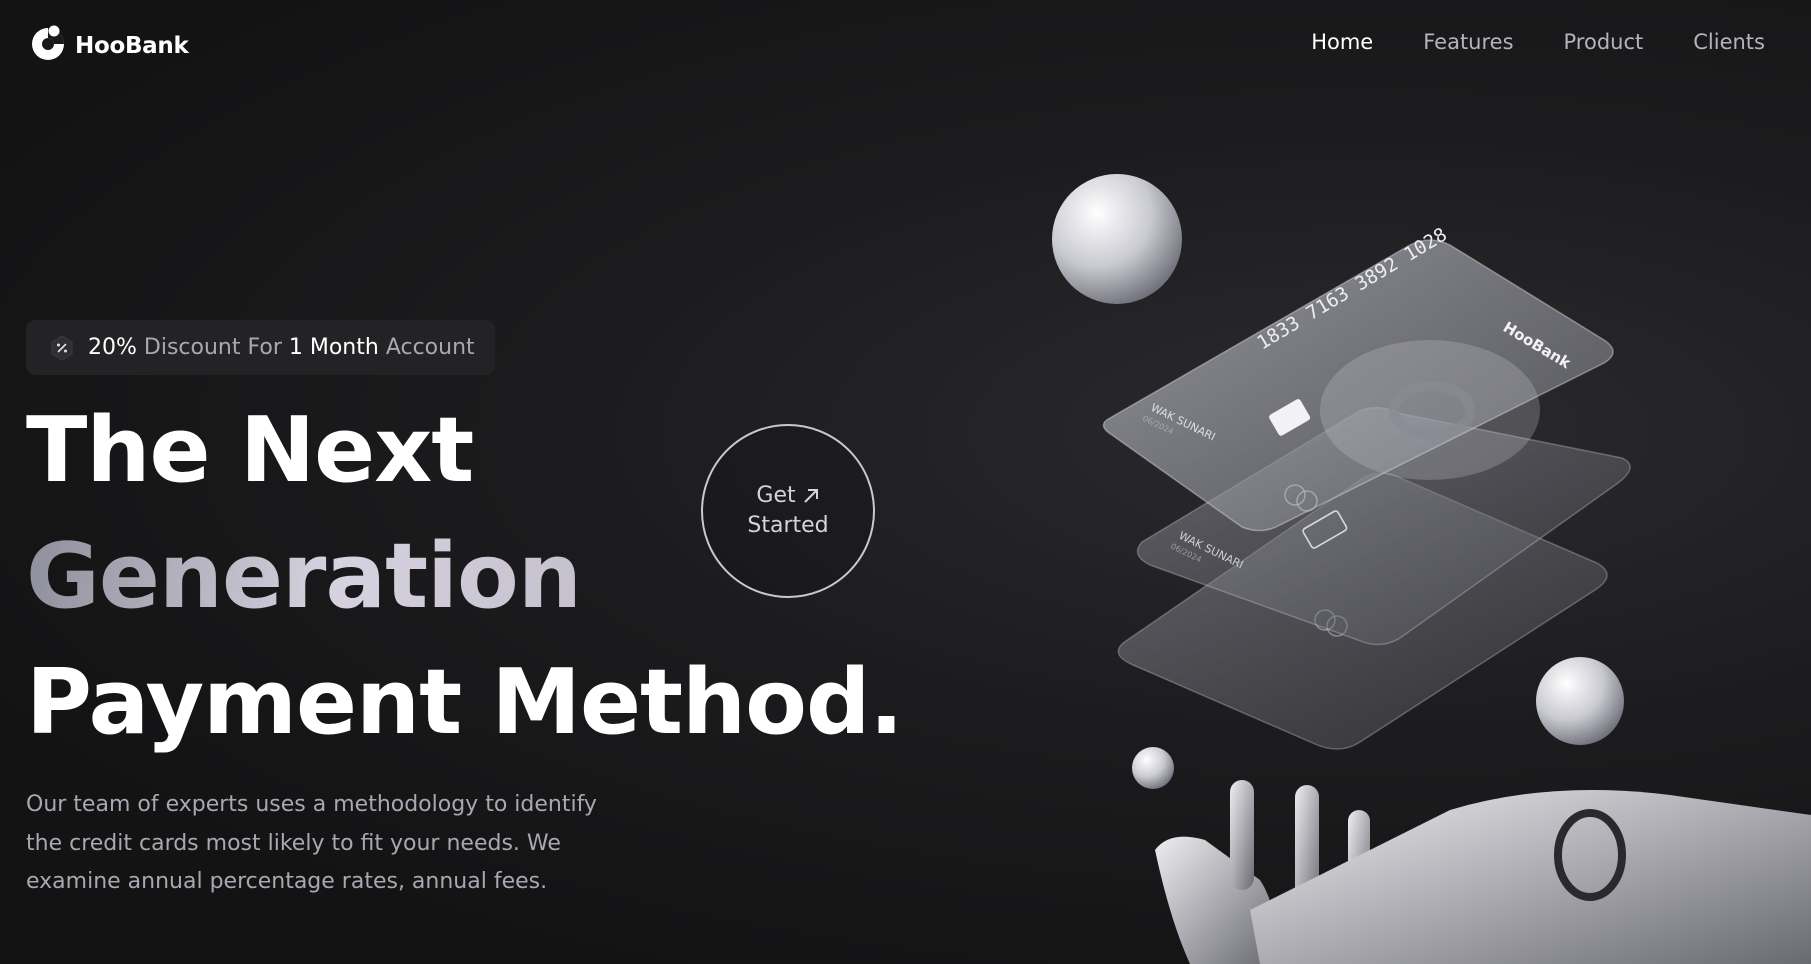 This screenshot has width=1811, height=964. I want to click on nav-link-features: Features, so click(1468, 42).